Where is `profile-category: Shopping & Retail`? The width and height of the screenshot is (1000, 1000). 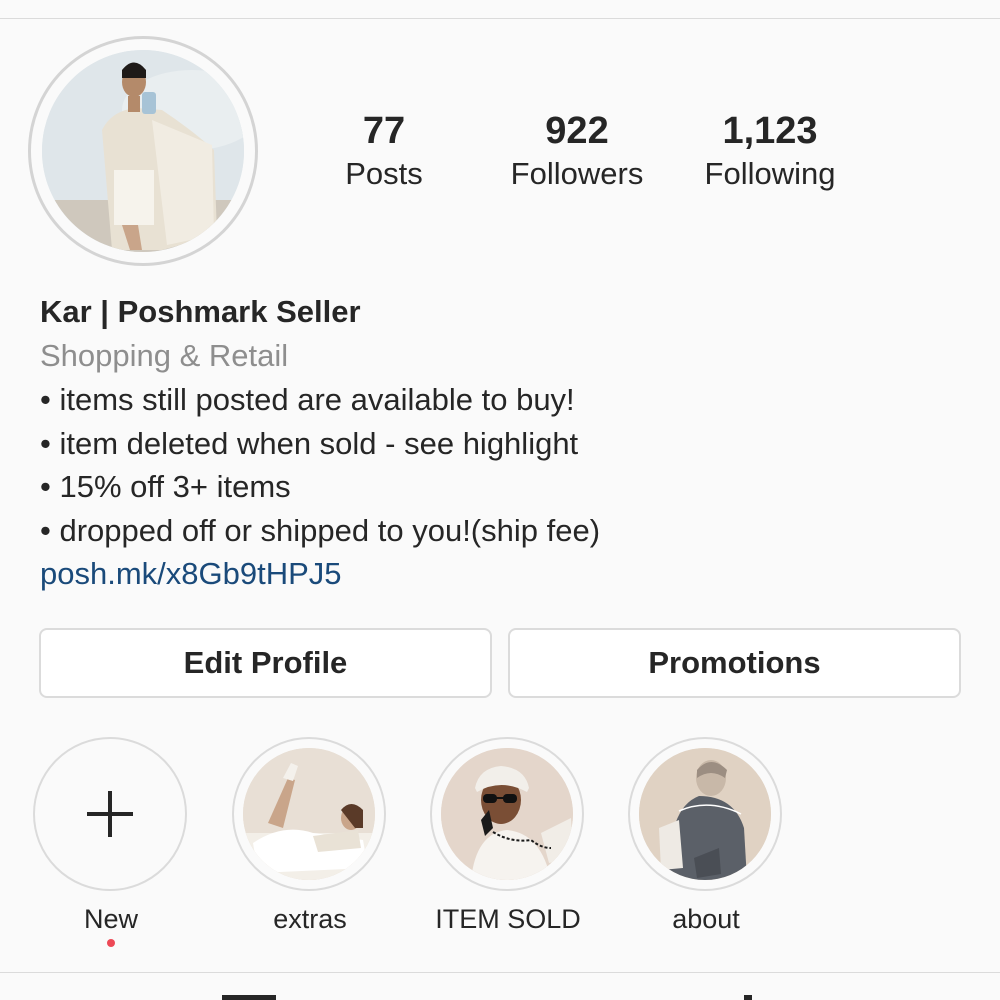 profile-category: Shopping & Retail is located at coordinates (164, 355).